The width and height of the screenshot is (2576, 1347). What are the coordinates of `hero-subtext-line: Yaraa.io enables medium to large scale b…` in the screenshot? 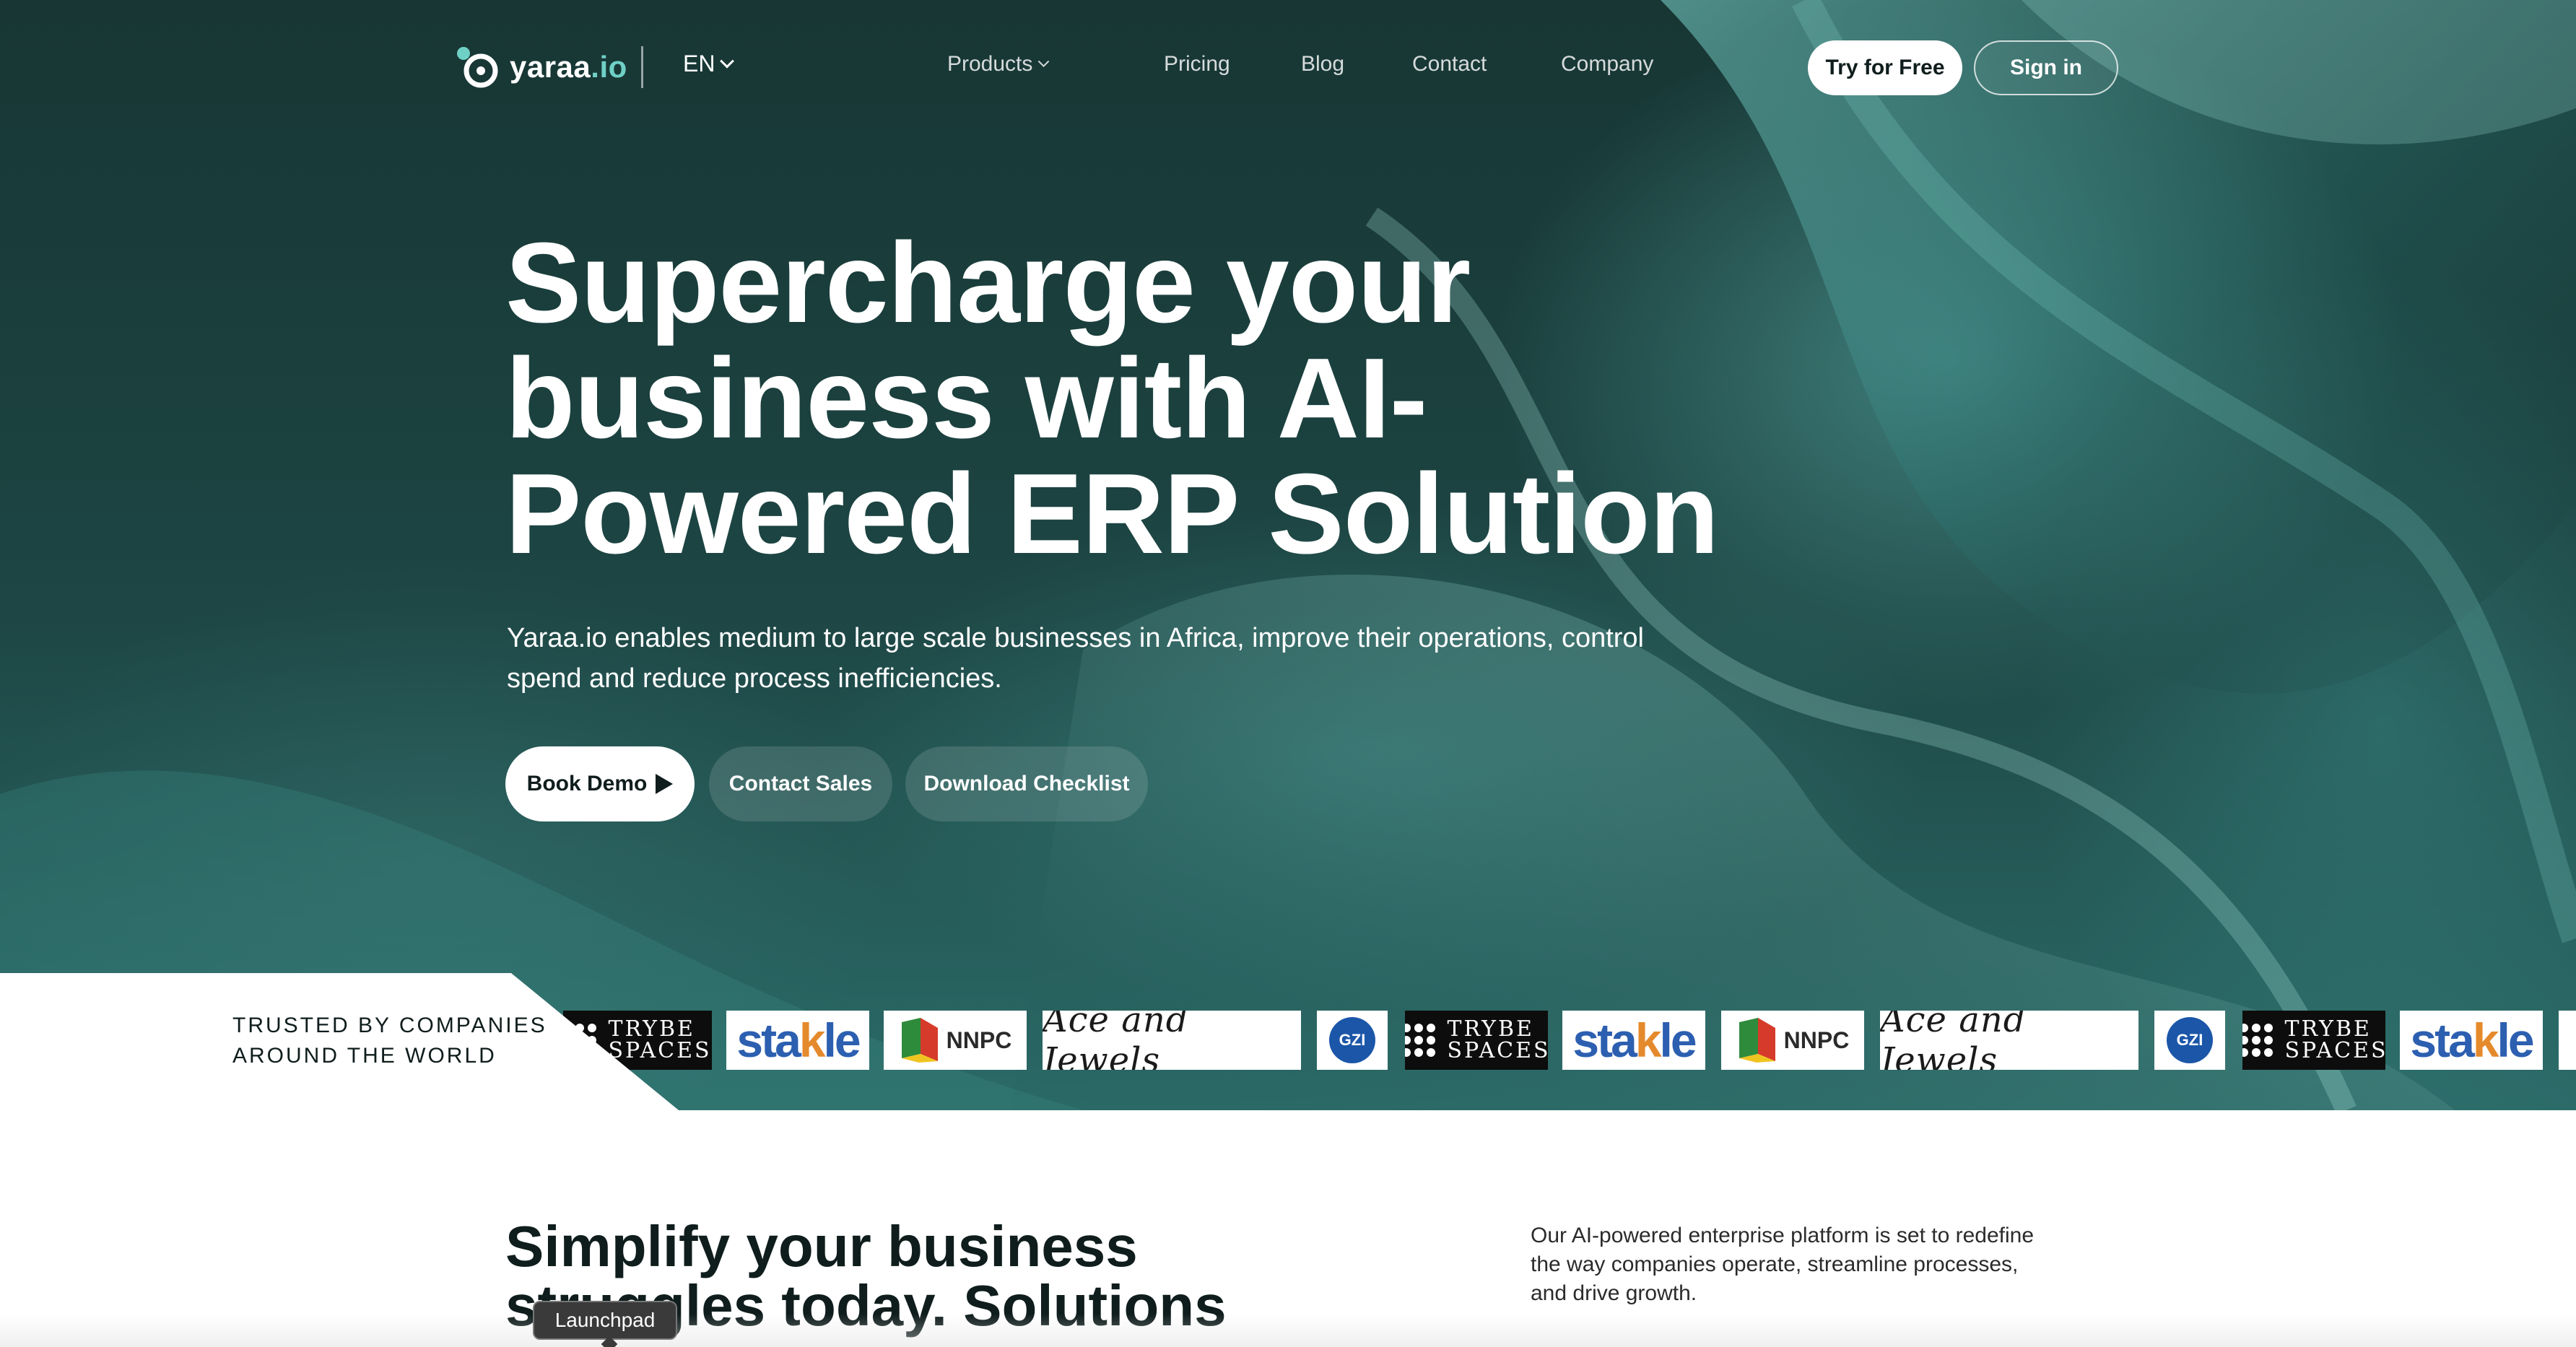 It's located at (1075, 638).